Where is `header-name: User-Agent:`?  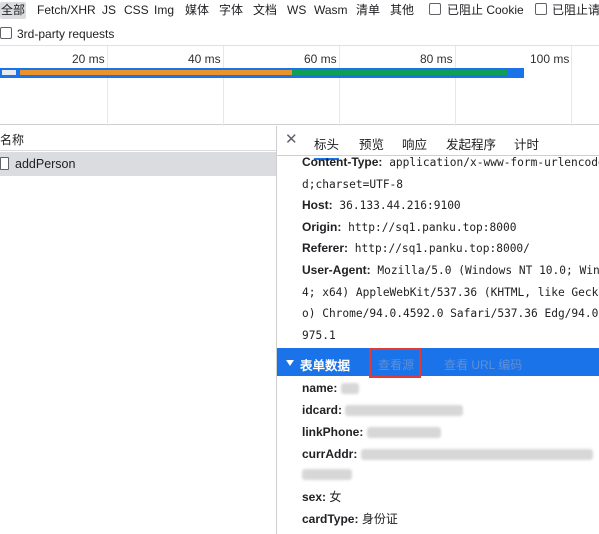 header-name: User-Agent: is located at coordinates (336, 270).